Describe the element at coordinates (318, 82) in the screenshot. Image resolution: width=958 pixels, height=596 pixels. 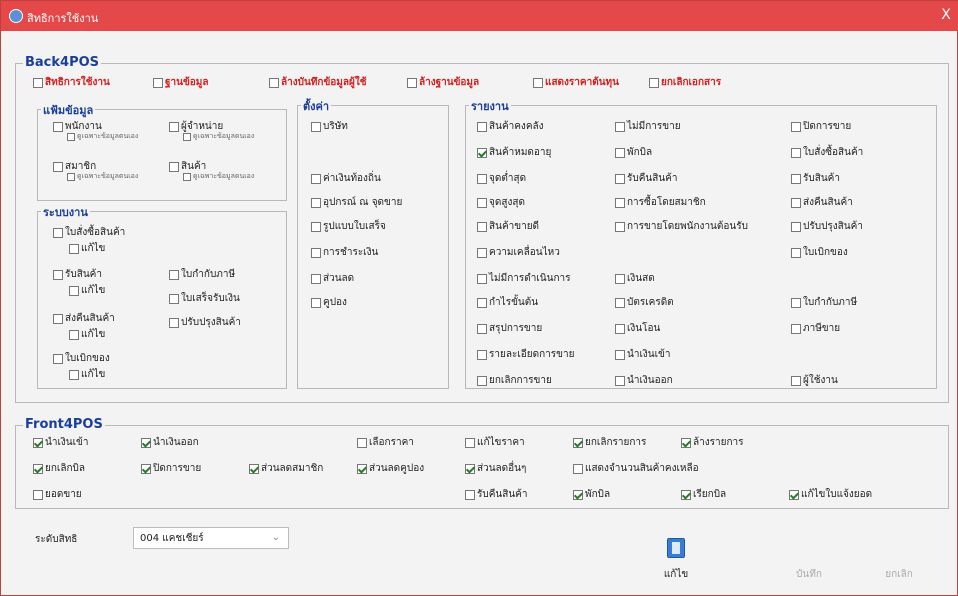
I see `cb-clear-user-log: ล้างบันทึกข้อมูลผู้ใช้` at that location.